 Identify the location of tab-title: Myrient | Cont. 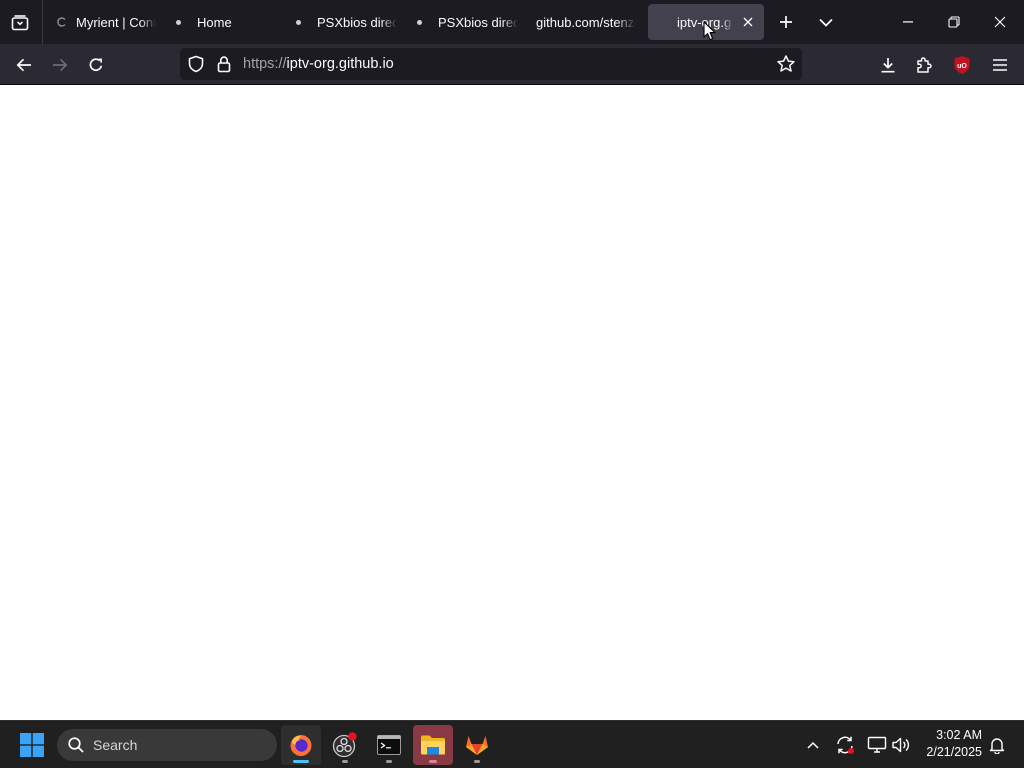
(116, 22).